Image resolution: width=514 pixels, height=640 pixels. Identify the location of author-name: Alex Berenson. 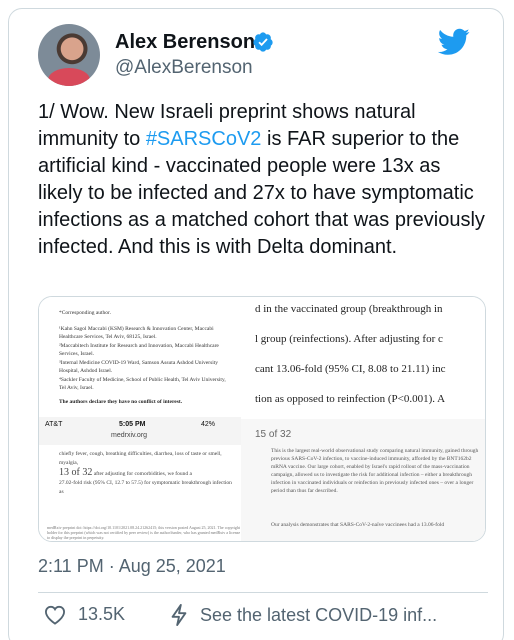
(185, 42).